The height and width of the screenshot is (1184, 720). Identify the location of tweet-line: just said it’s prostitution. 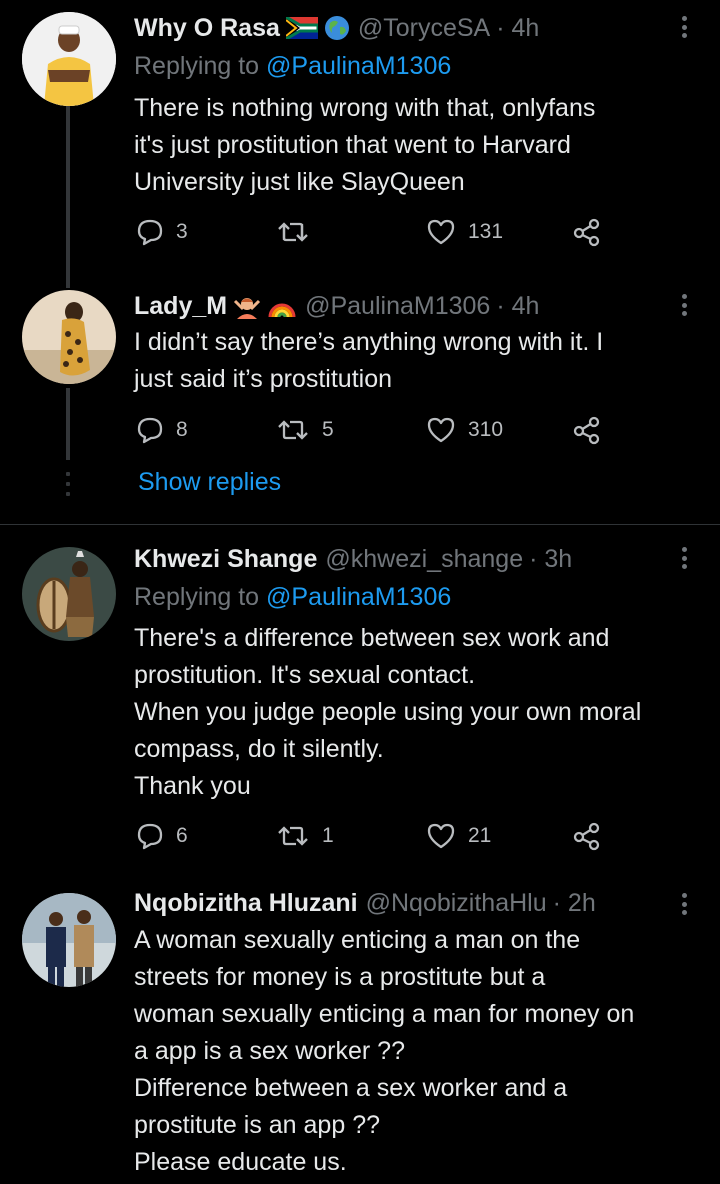
(263, 379).